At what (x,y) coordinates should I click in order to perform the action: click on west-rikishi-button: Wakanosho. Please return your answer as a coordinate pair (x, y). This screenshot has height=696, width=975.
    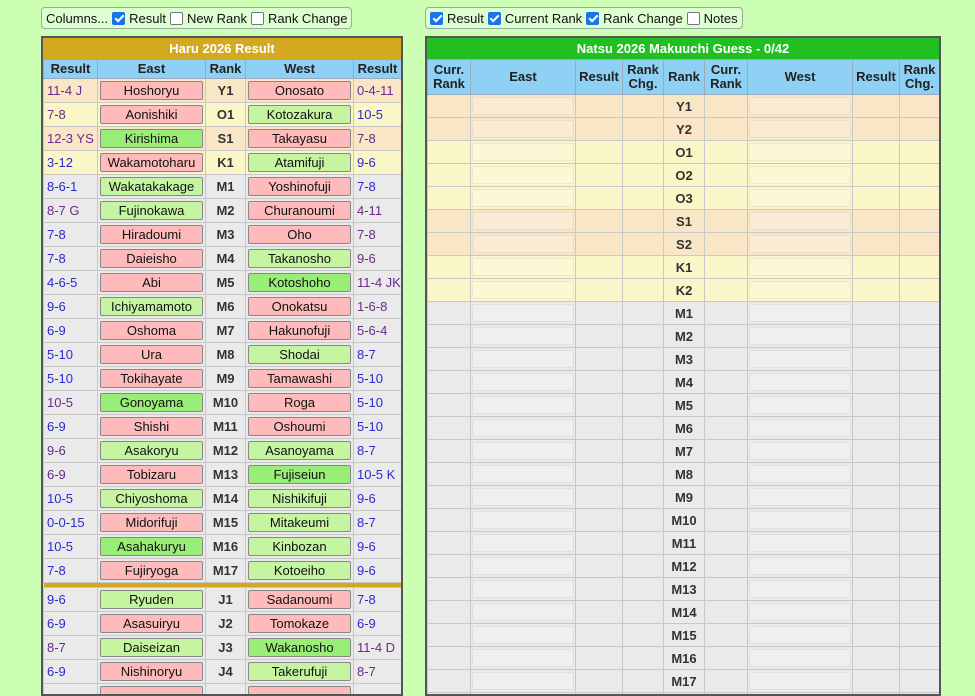
    Looking at the image, I should click on (299, 647).